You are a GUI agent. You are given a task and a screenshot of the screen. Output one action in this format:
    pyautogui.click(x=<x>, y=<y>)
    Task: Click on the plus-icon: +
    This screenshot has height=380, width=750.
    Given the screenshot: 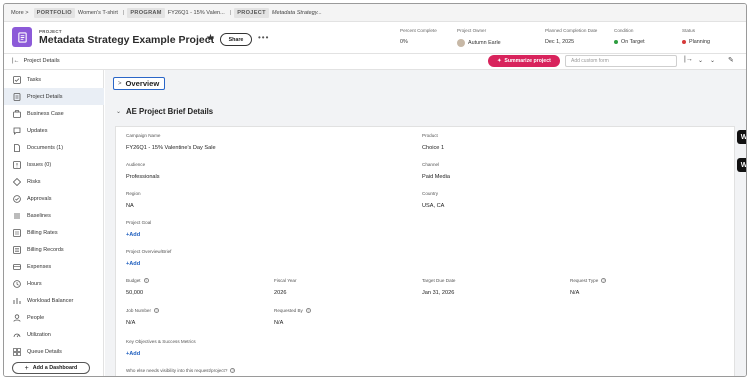 What is the action you would take?
    pyautogui.click(x=26, y=368)
    